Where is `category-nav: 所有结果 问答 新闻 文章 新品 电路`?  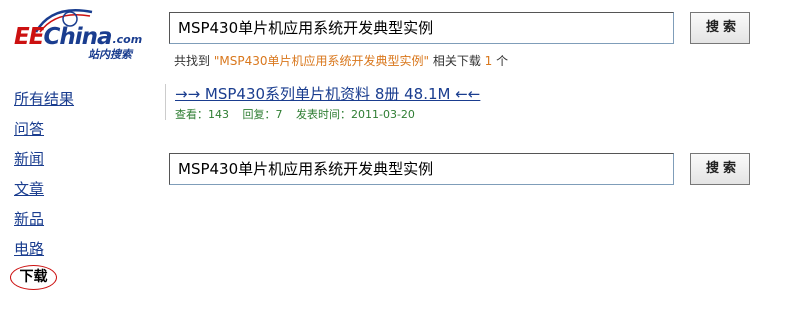
category-nav: 所有结果 问答 新闻 文章 新品 电路 is located at coordinates (44, 178).